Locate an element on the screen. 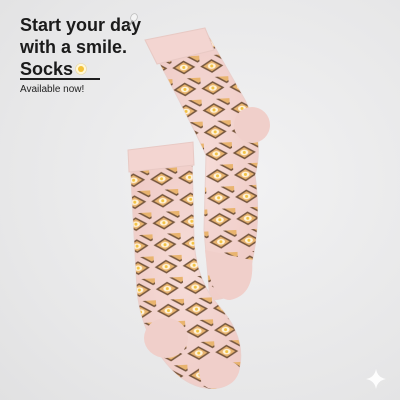  sparkle-icon is located at coordinates (376, 379).